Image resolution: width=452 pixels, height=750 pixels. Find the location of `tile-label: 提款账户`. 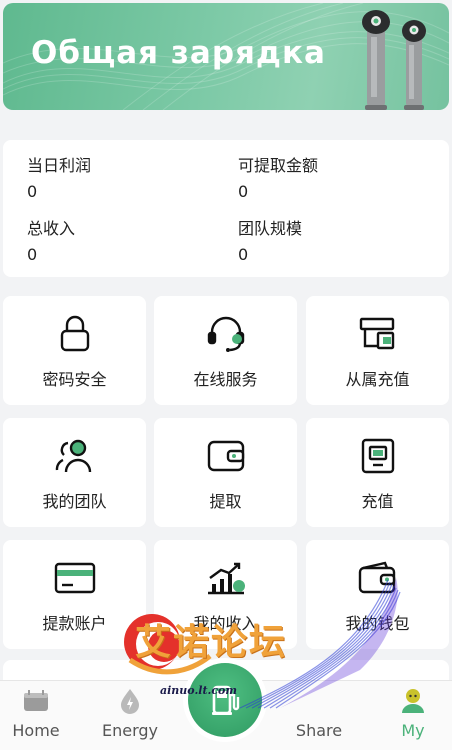

tile-label: 提款账户 is located at coordinates (74, 623).